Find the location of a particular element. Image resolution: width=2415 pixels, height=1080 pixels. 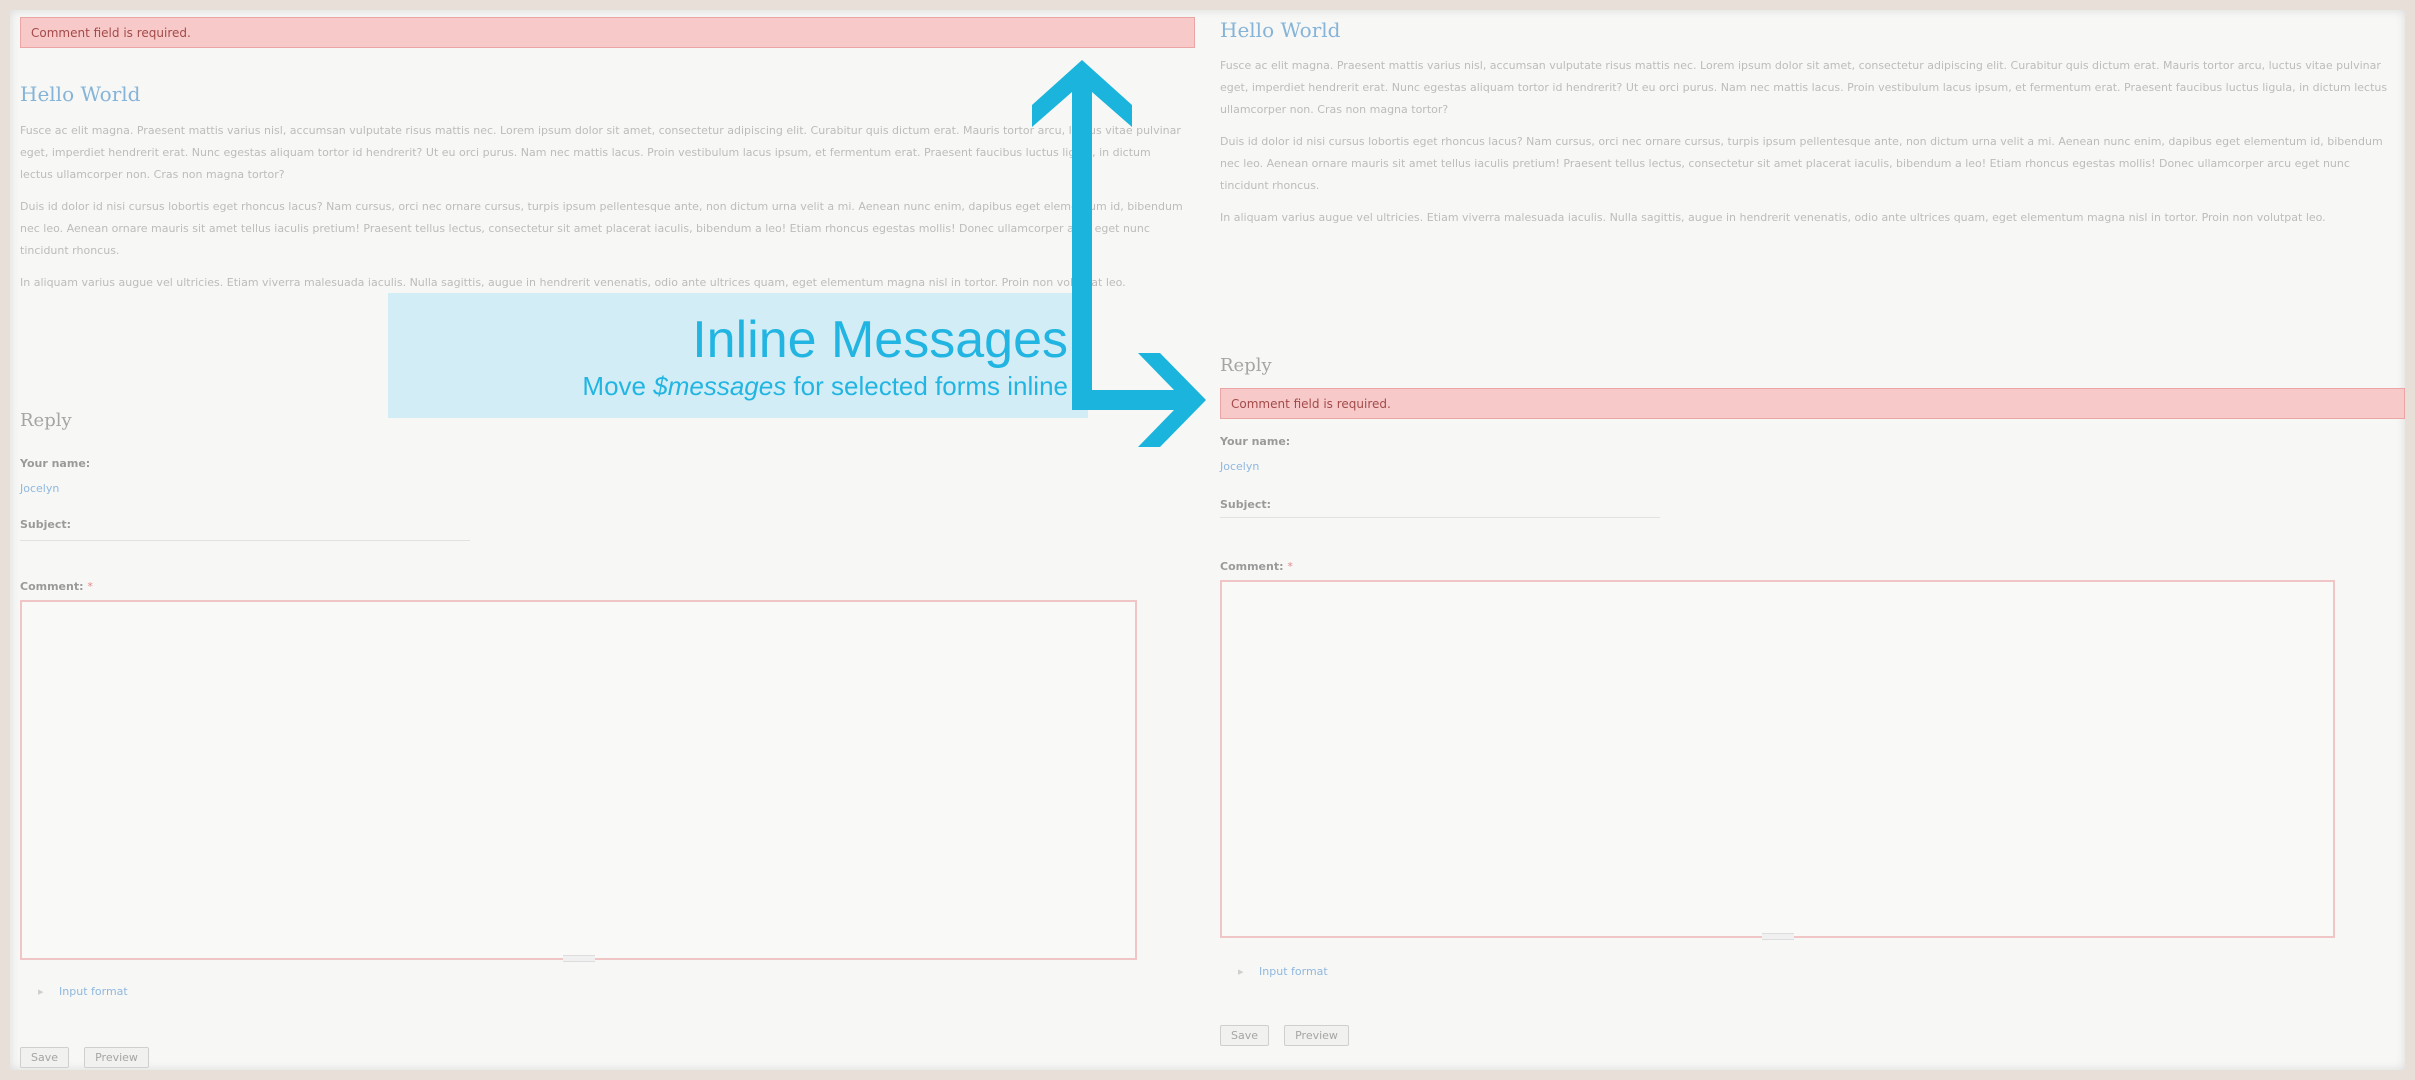

arrow-graphic is located at coordinates (1119, 253).